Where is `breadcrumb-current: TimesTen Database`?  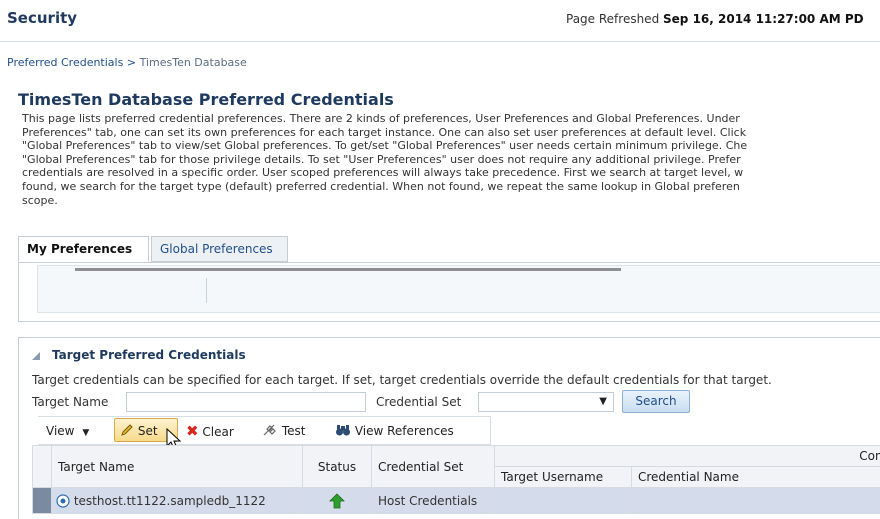
breadcrumb-current: TimesTen Database is located at coordinates (193, 62).